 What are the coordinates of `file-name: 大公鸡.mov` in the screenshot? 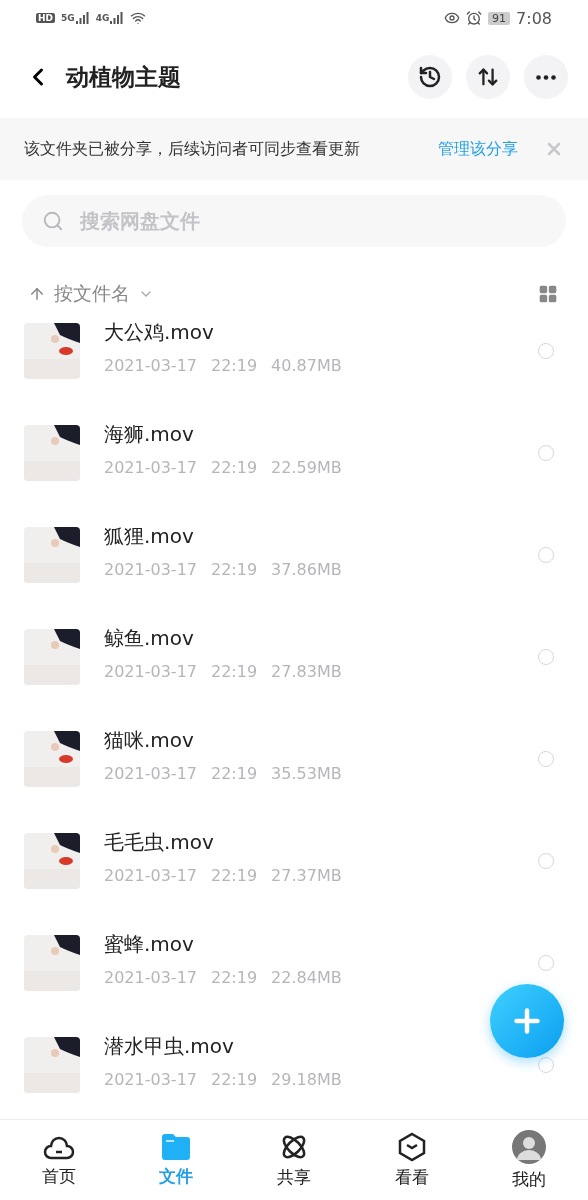 It's located at (159, 332).